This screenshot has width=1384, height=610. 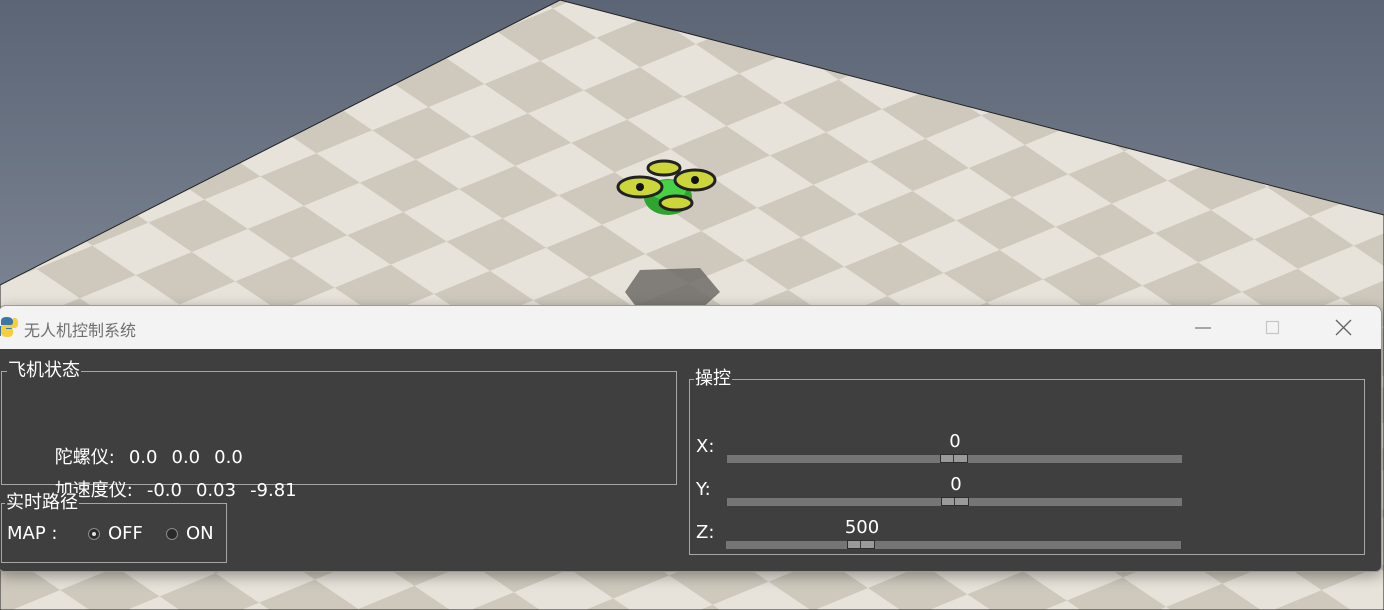 I want to click on x-slider-value: 0, so click(x=955, y=441).